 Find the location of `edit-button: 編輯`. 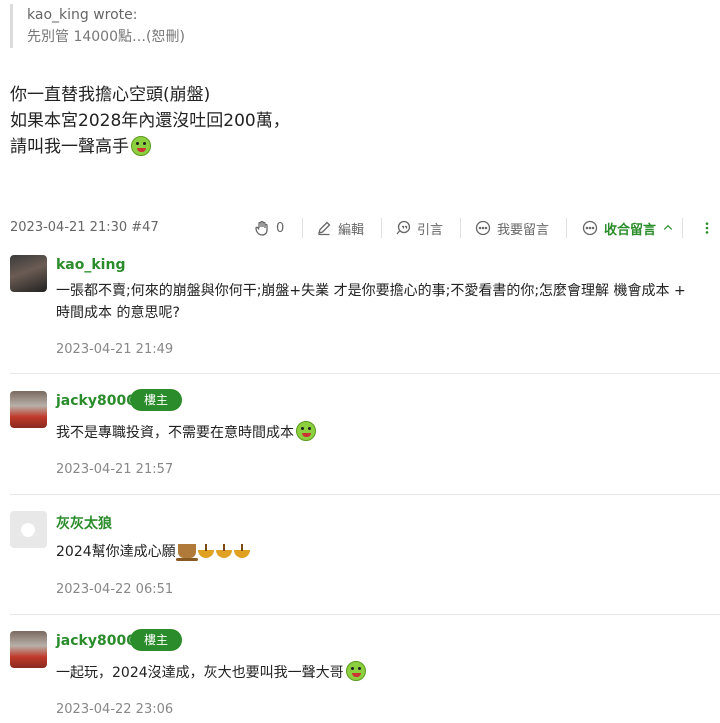

edit-button: 編輯 is located at coordinates (340, 228).